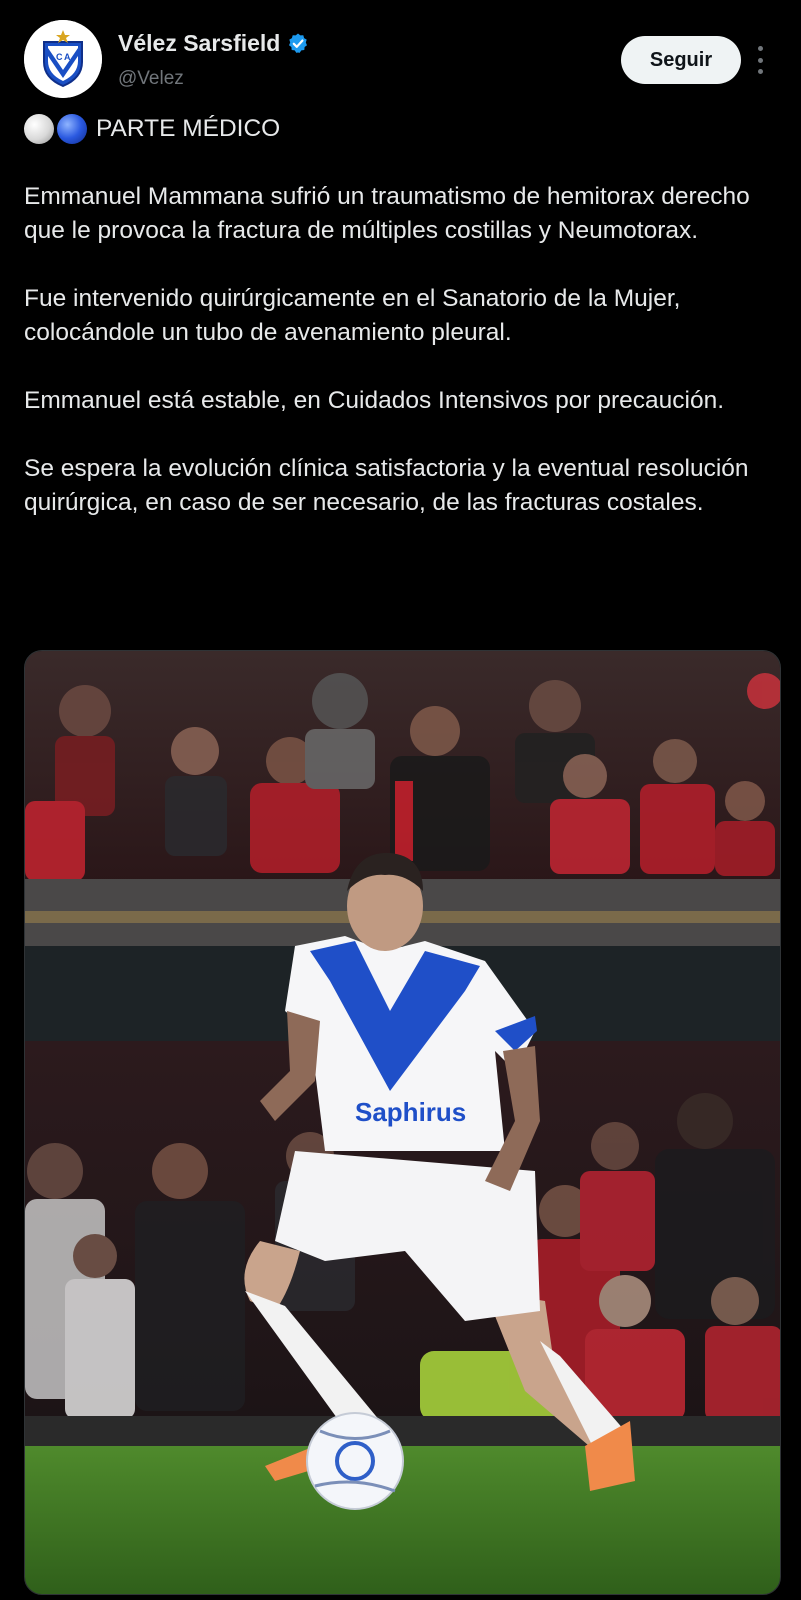 The width and height of the screenshot is (801, 1600). Describe the element at coordinates (72, 129) in the screenshot. I see `blue-circle-icon` at that location.